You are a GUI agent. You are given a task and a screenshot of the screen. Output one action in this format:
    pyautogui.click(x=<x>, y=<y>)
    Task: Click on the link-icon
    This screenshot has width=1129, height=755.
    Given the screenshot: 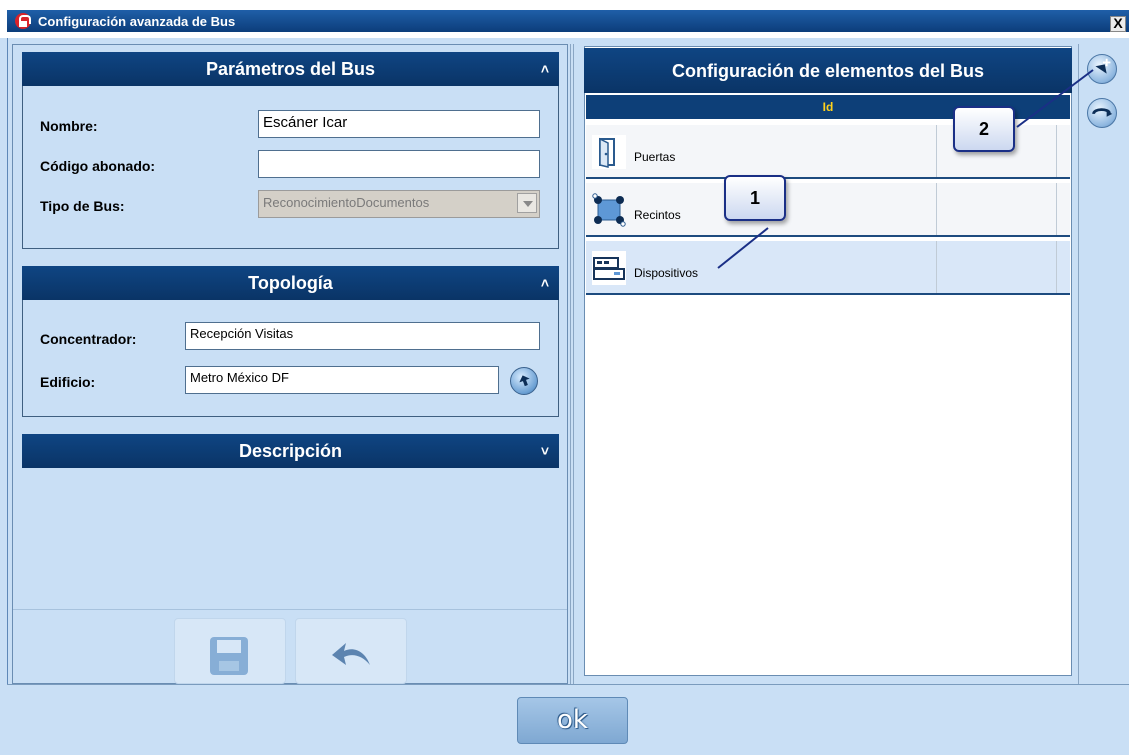 What is the action you would take?
    pyautogui.click(x=1102, y=112)
    